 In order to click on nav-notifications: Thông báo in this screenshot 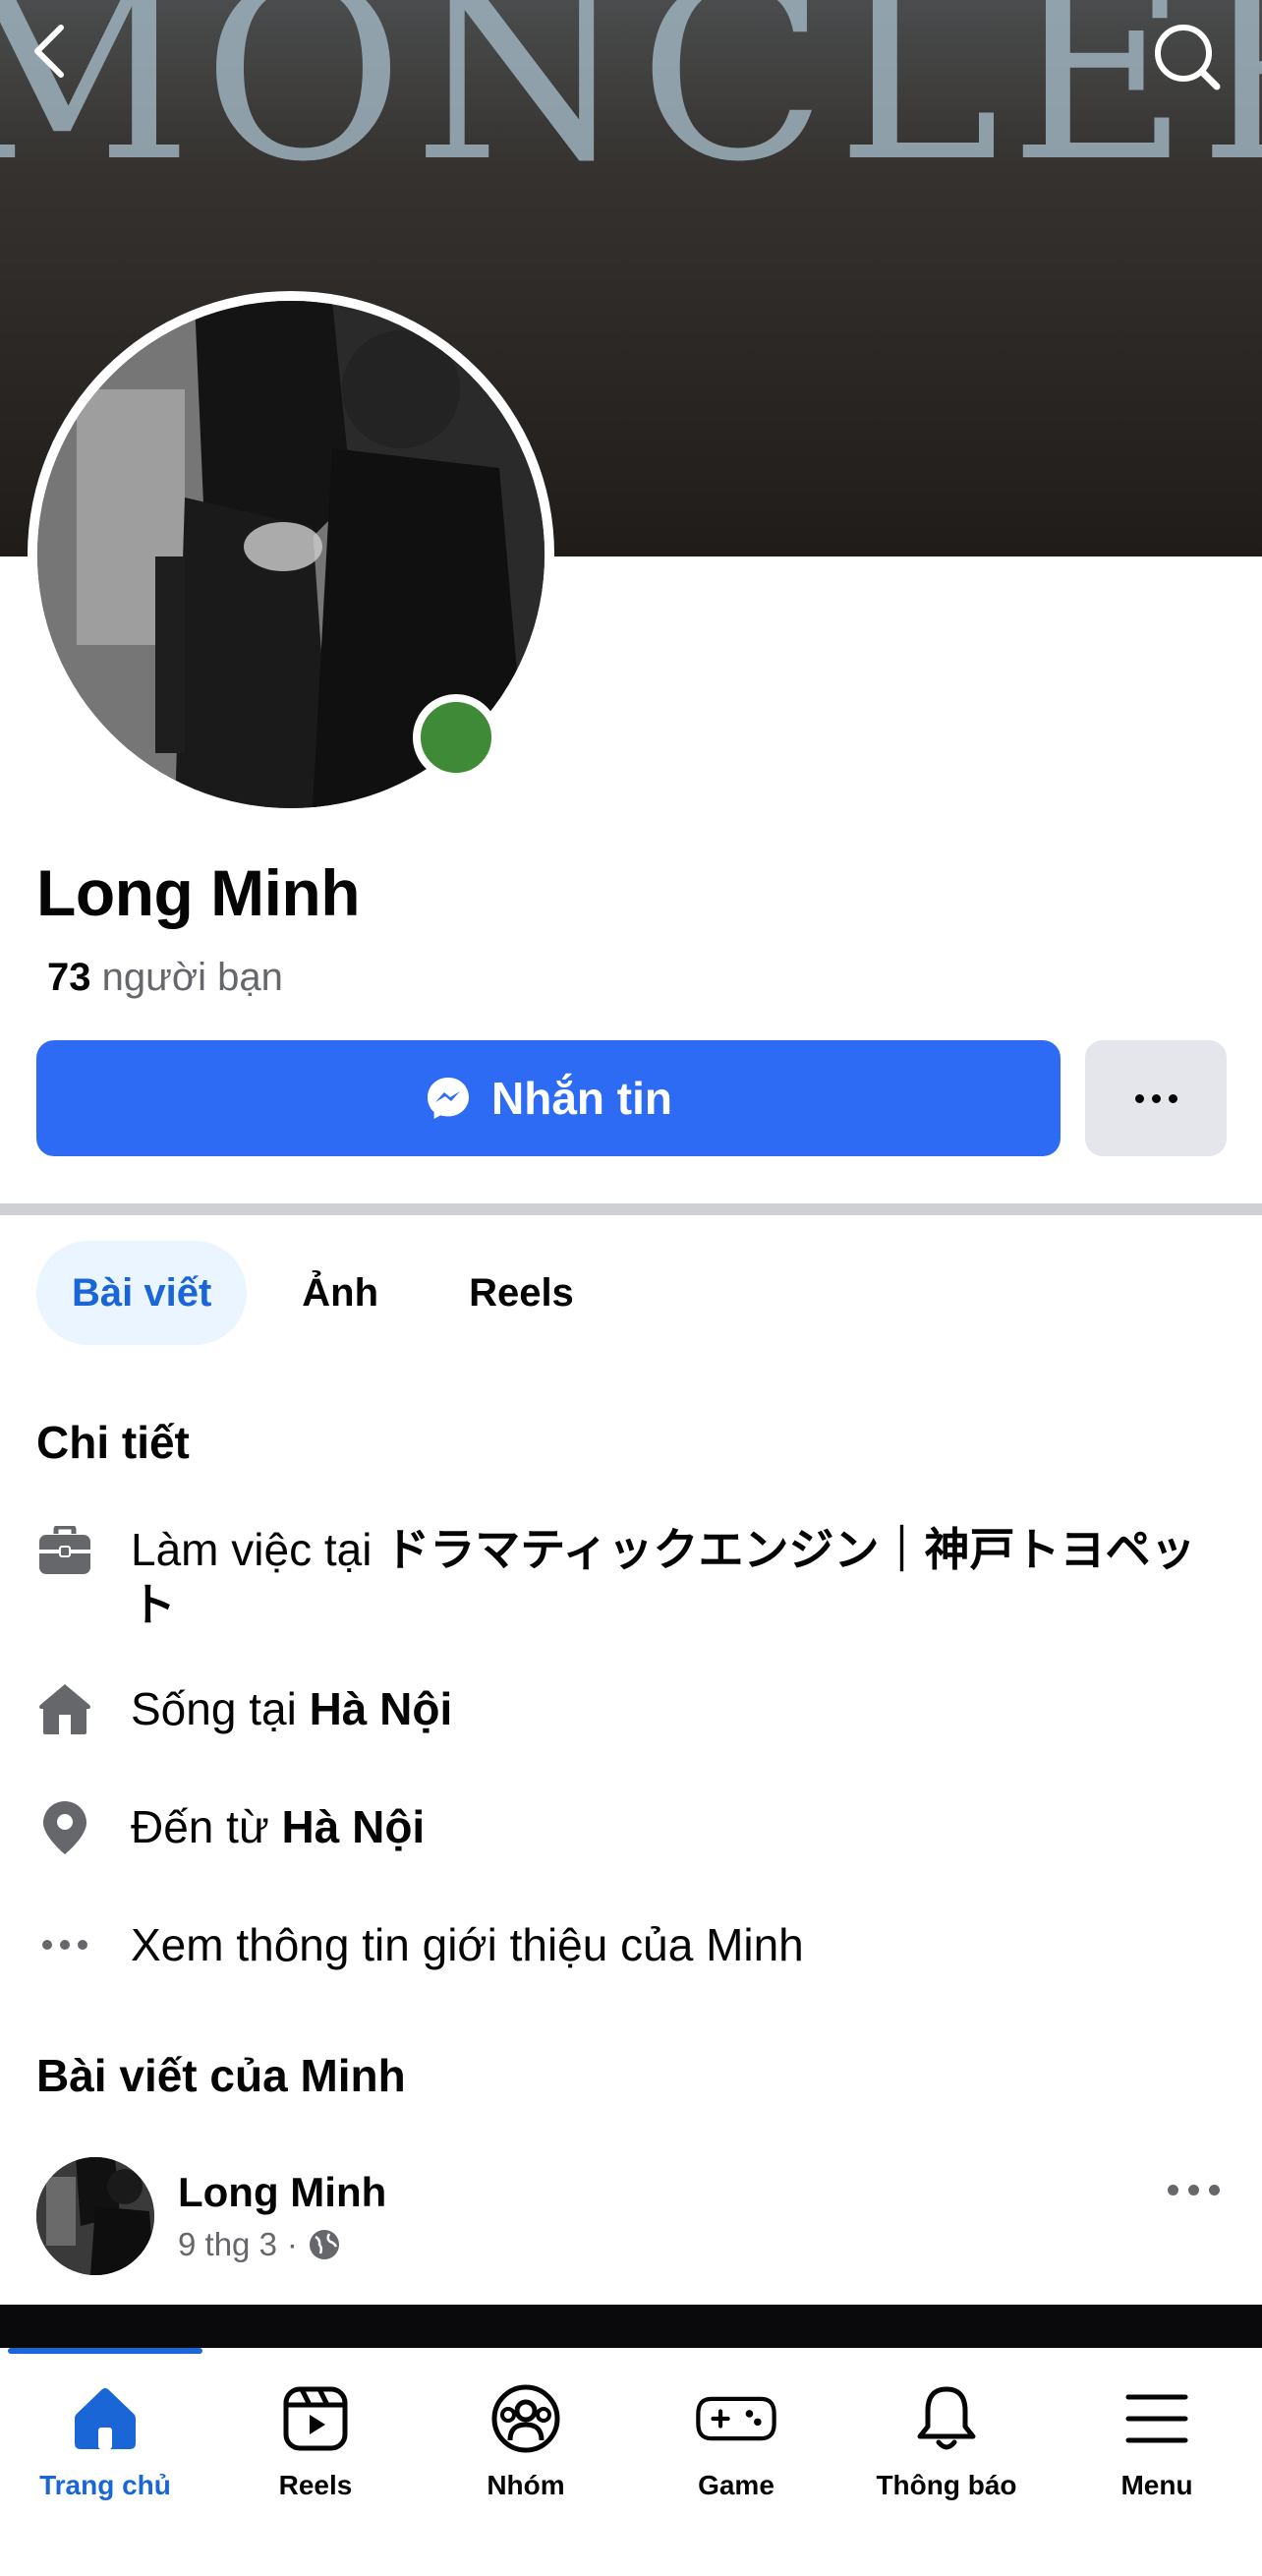, I will do `click(946, 2439)`.